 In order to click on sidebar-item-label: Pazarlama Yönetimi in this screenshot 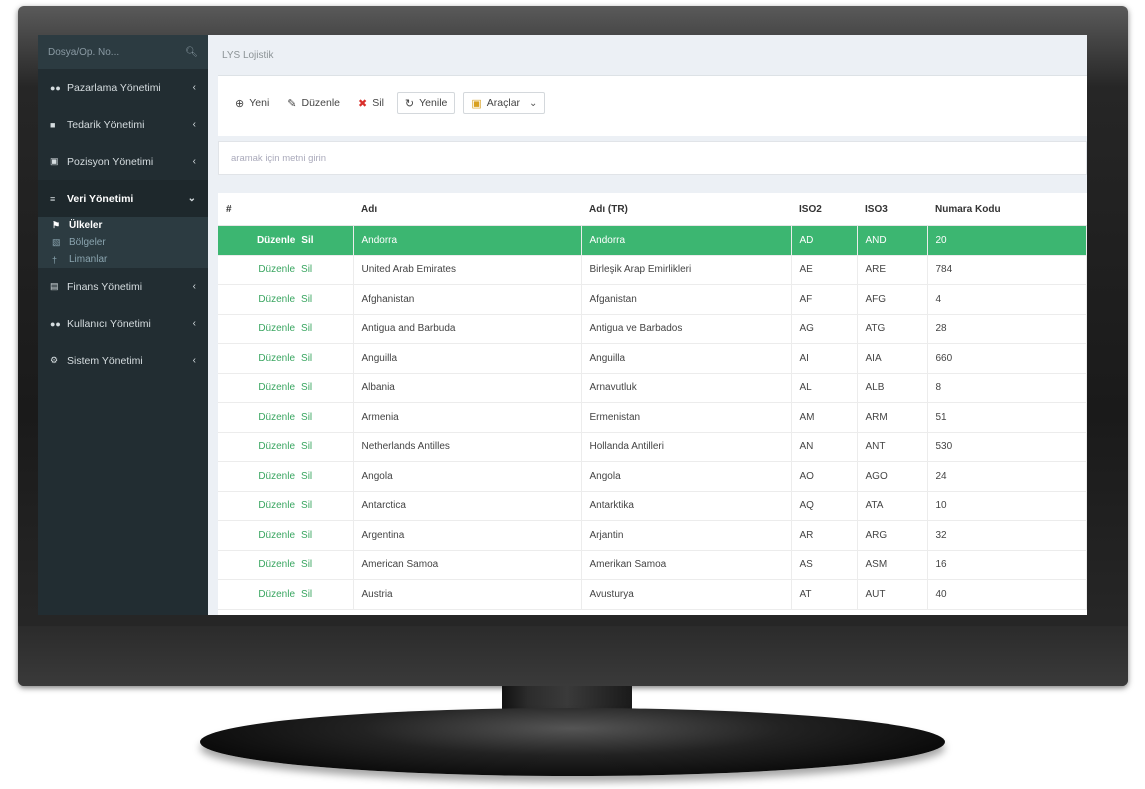, I will do `click(114, 87)`.